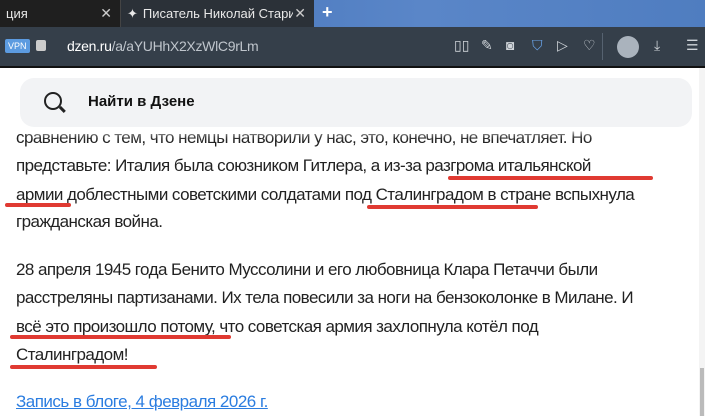 The height and width of the screenshot is (416, 705). I want to click on heart-icon: ♡, so click(589, 45).